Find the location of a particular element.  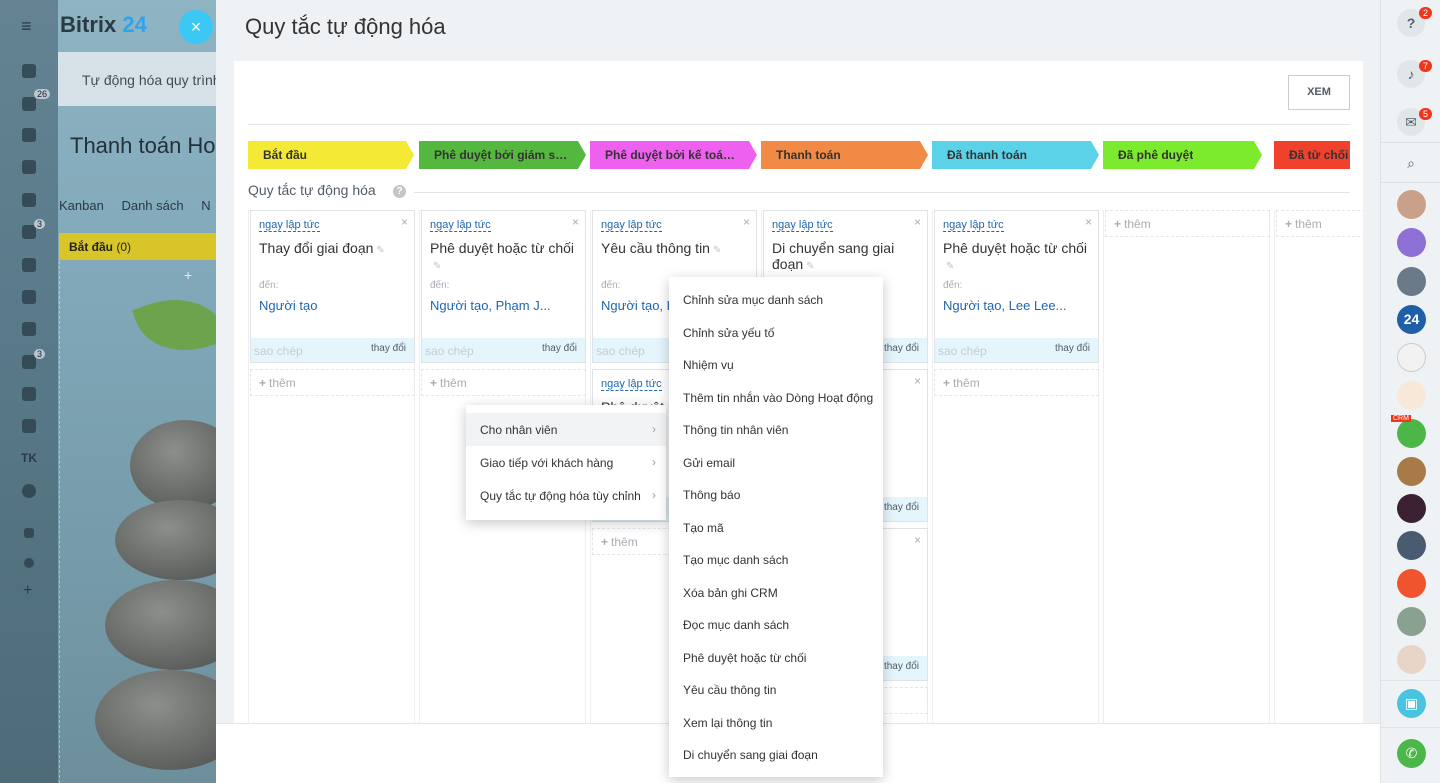

crm-avatar is located at coordinates (1411, 433).